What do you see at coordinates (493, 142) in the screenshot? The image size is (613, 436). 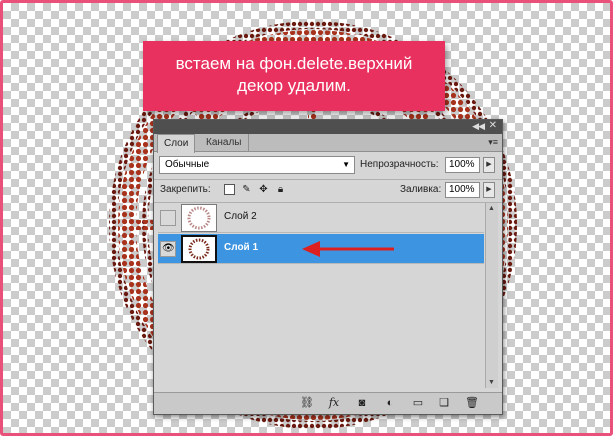 I see `panel-menu-icon: ▾≡` at bounding box center [493, 142].